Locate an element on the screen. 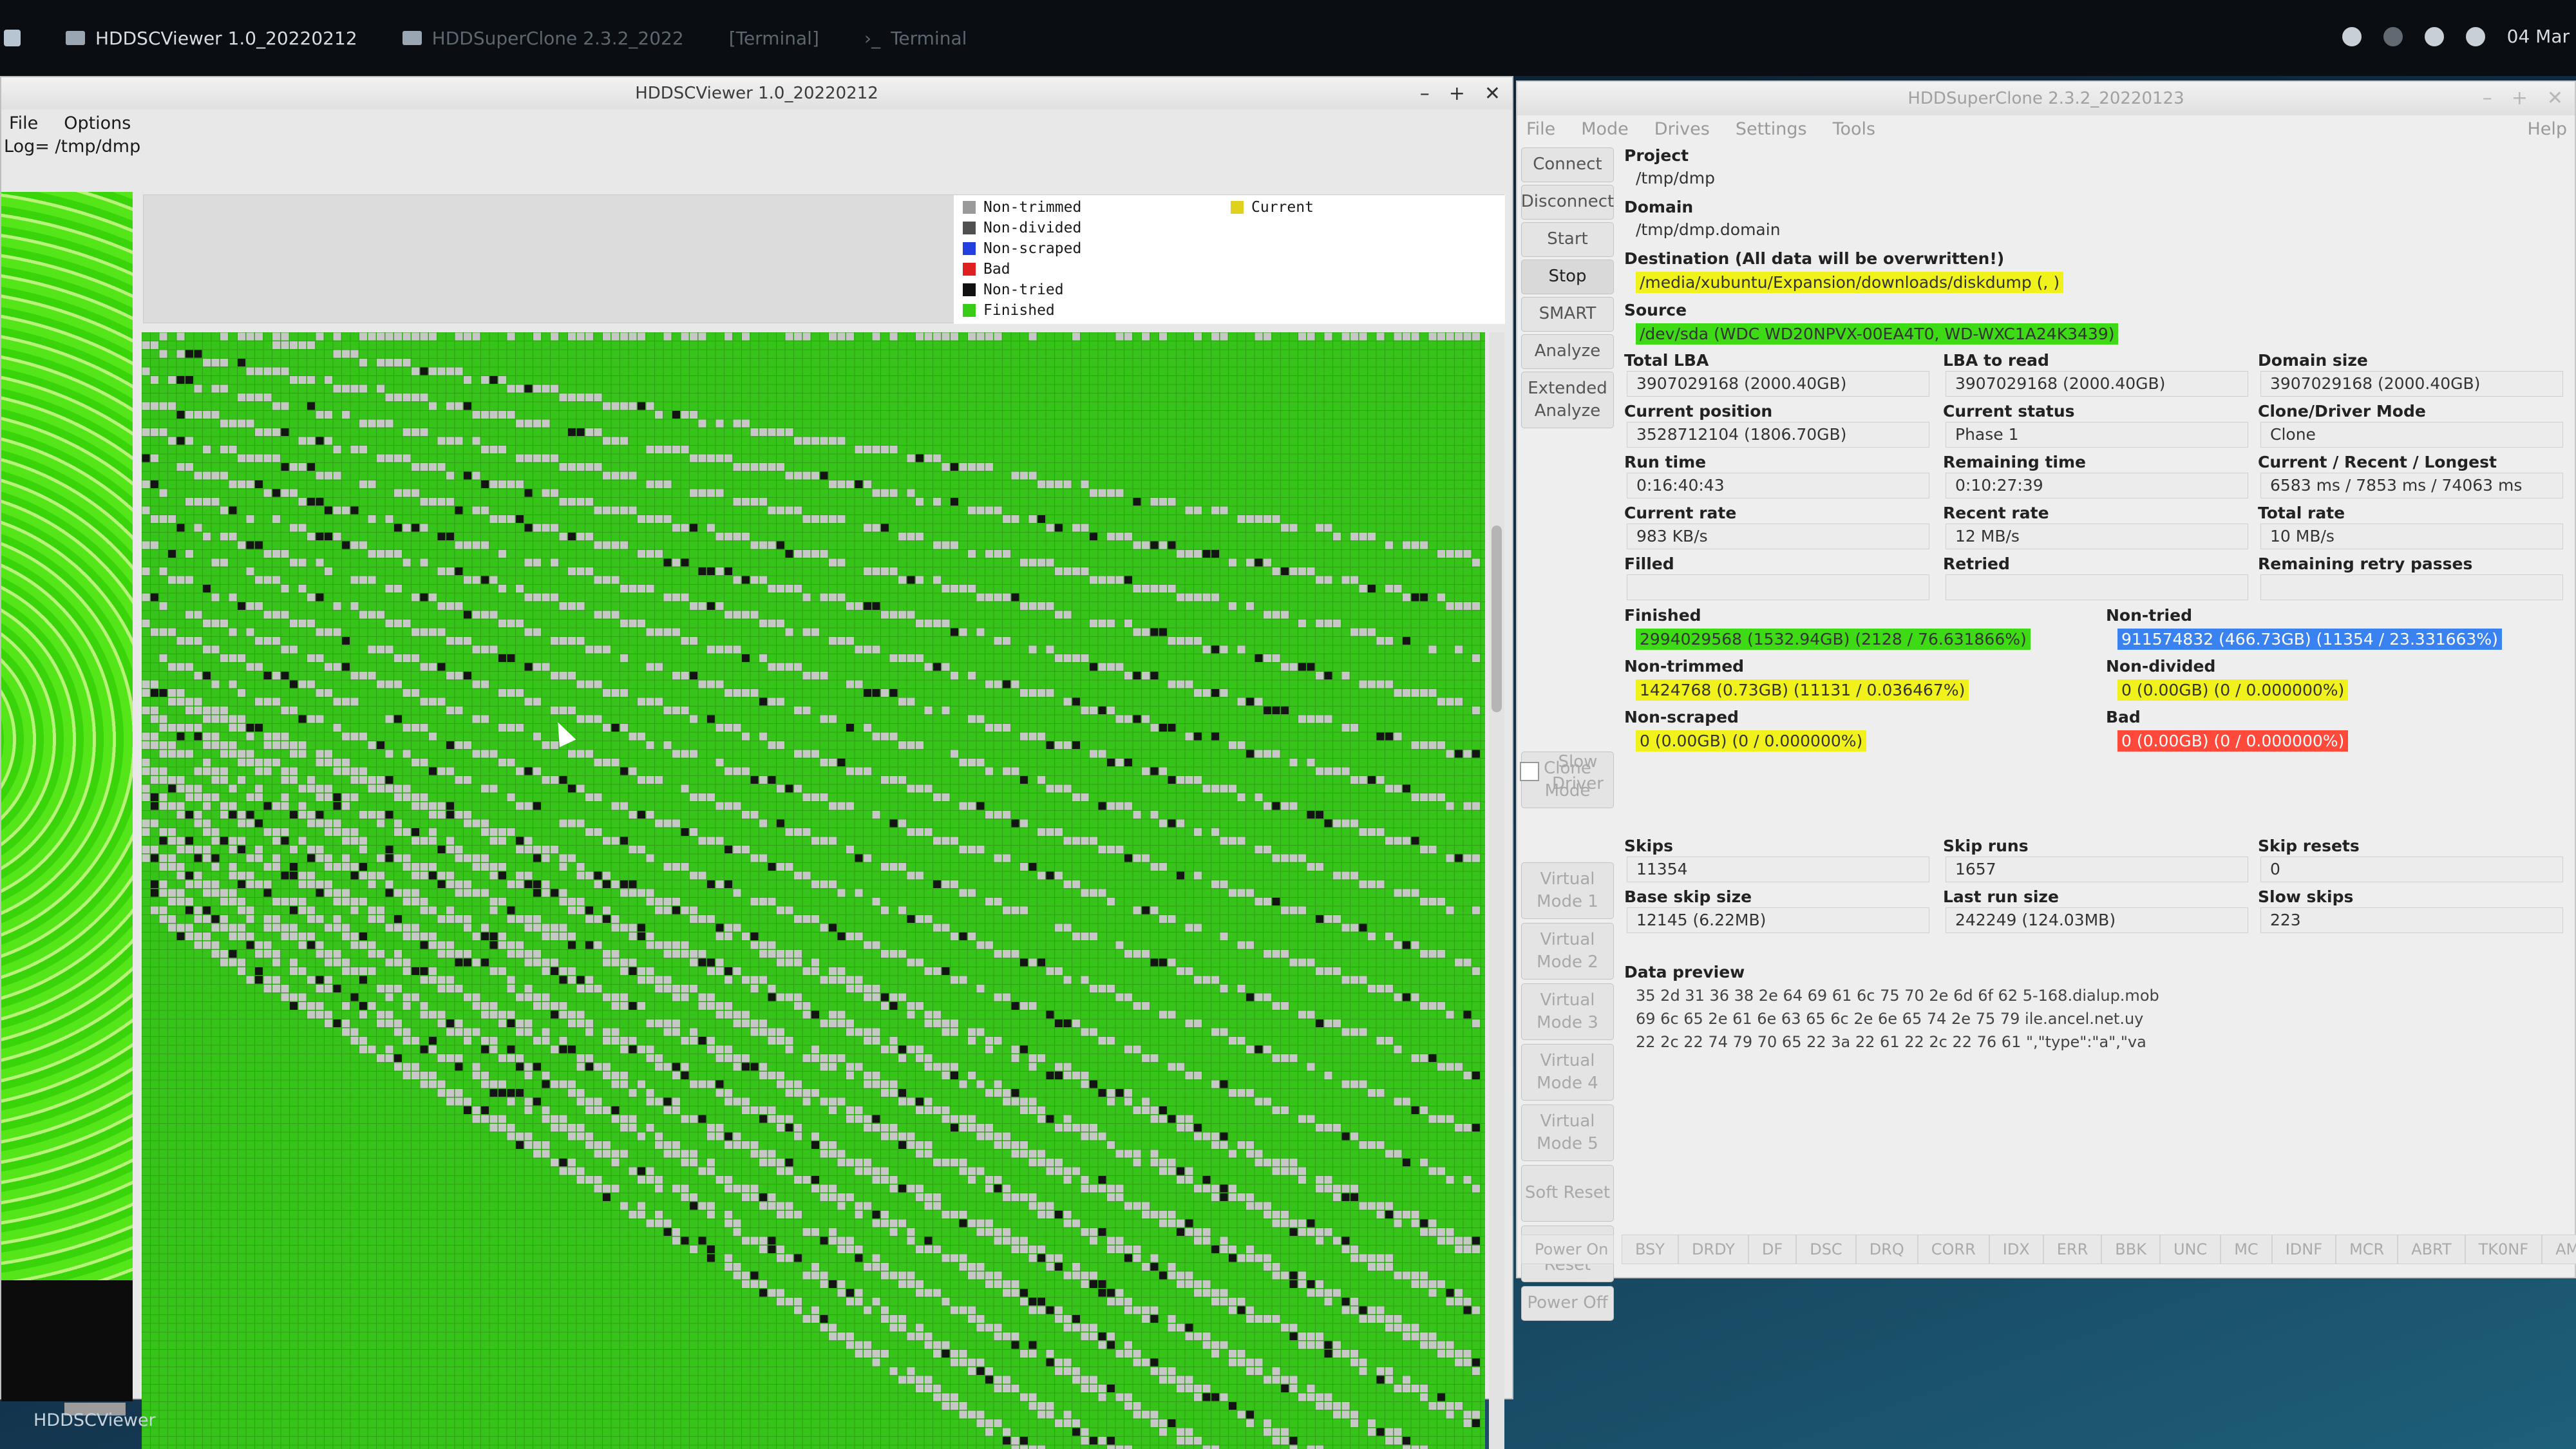 Image resolution: width=2576 pixels, height=1449 pixels. virtual-mode-2-button: Virtual Mode 2 is located at coordinates (1568, 951).